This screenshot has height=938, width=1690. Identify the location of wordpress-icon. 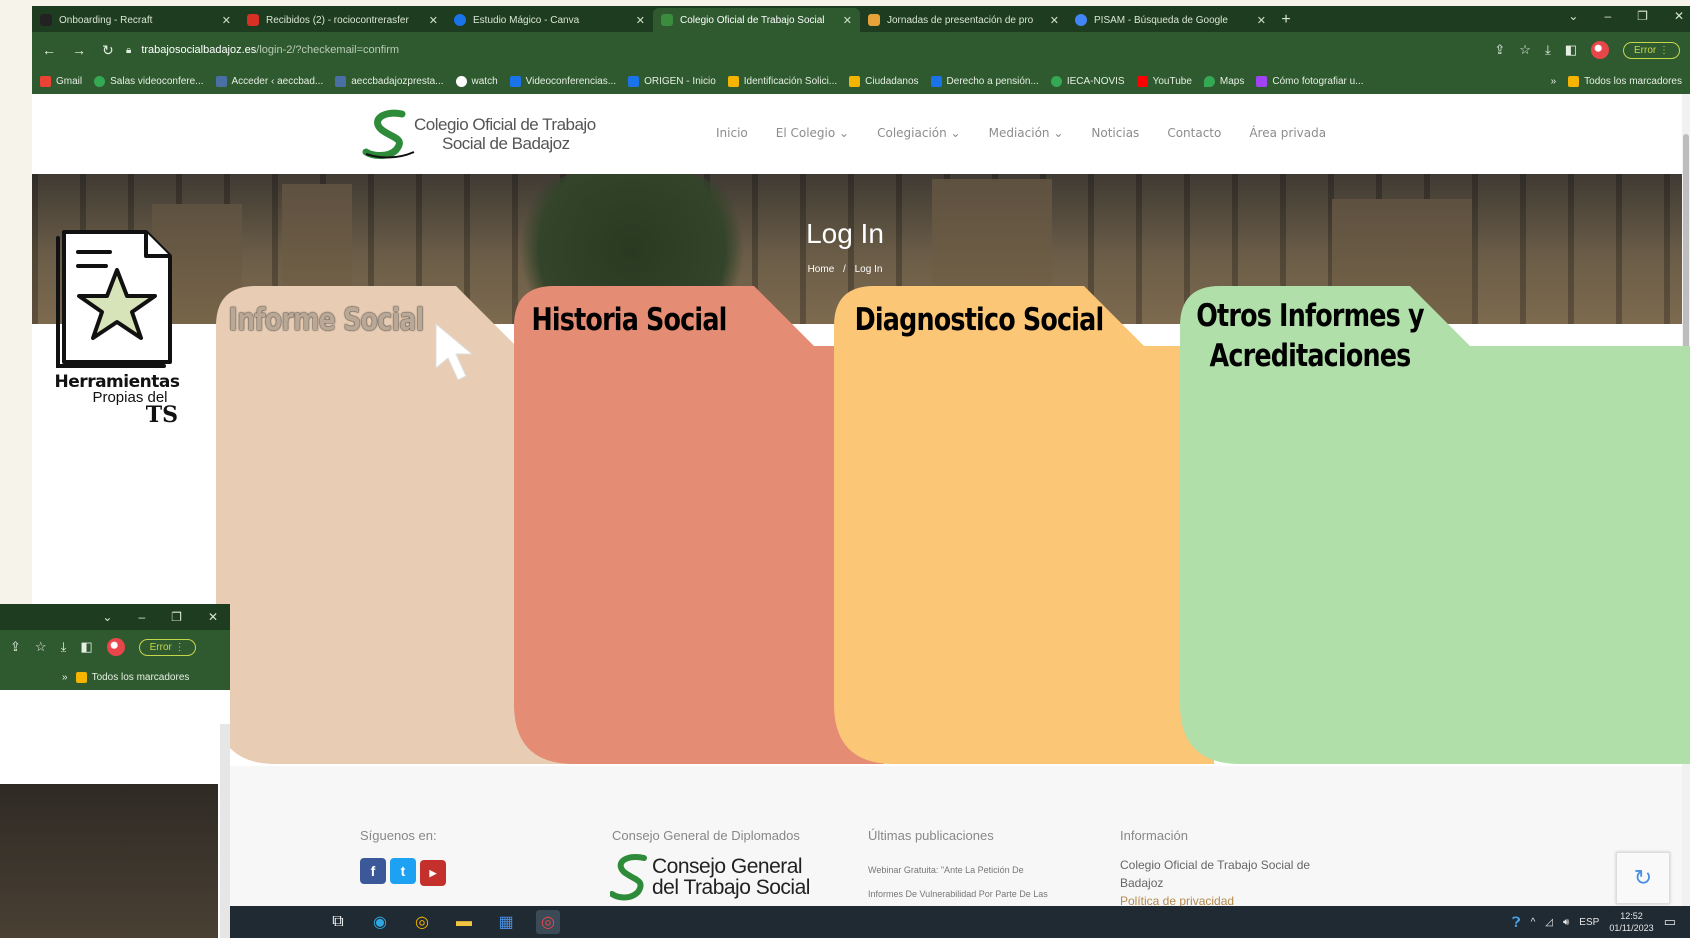
(341, 81).